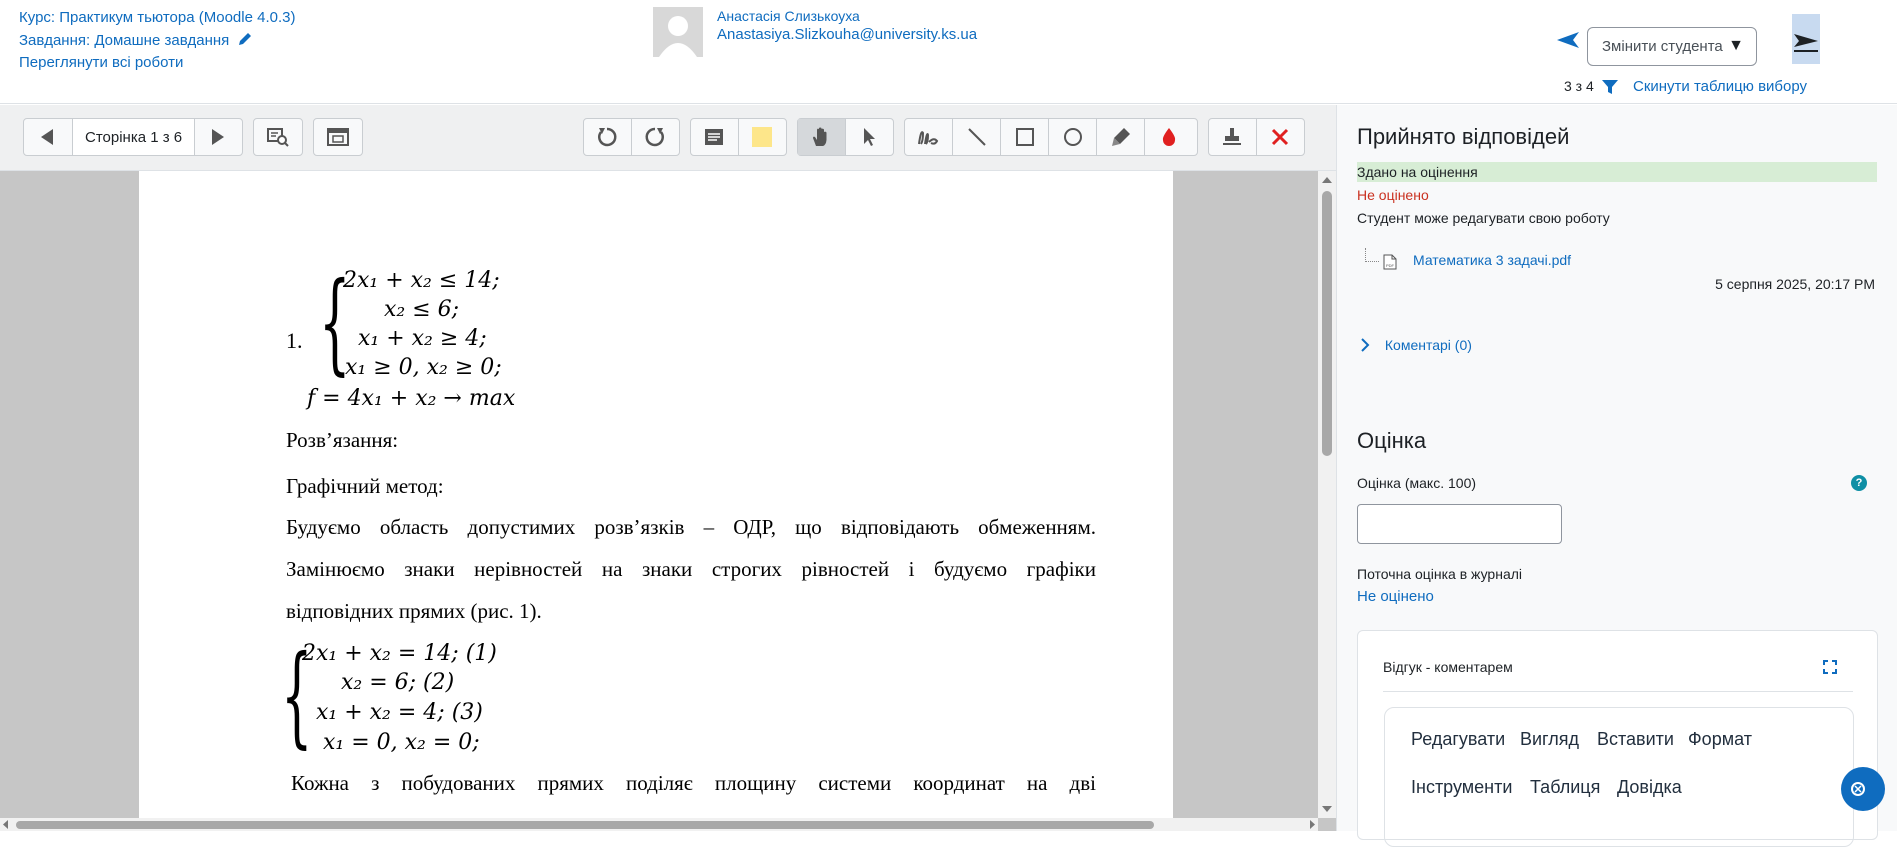 Image resolution: width=1897 pixels, height=847 pixels. I want to click on grade-input, so click(1459, 524).